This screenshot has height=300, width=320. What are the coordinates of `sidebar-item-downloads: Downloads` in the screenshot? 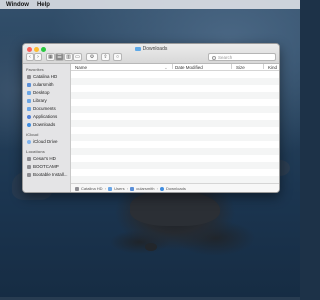 It's located at (46, 125).